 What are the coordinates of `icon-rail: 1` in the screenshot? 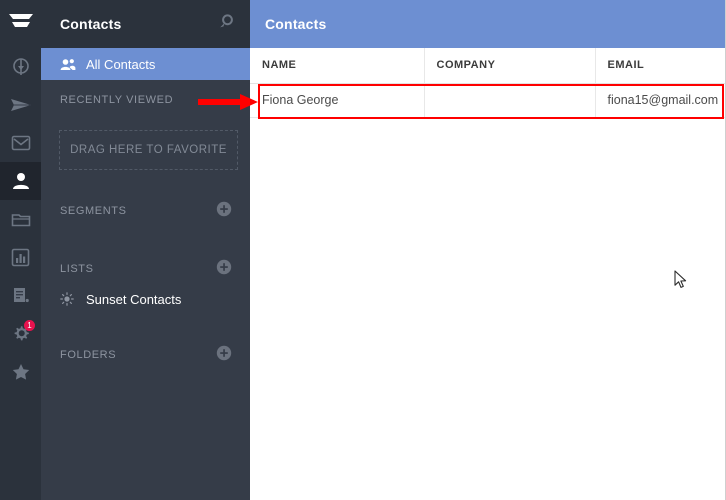 It's located at (20, 250).